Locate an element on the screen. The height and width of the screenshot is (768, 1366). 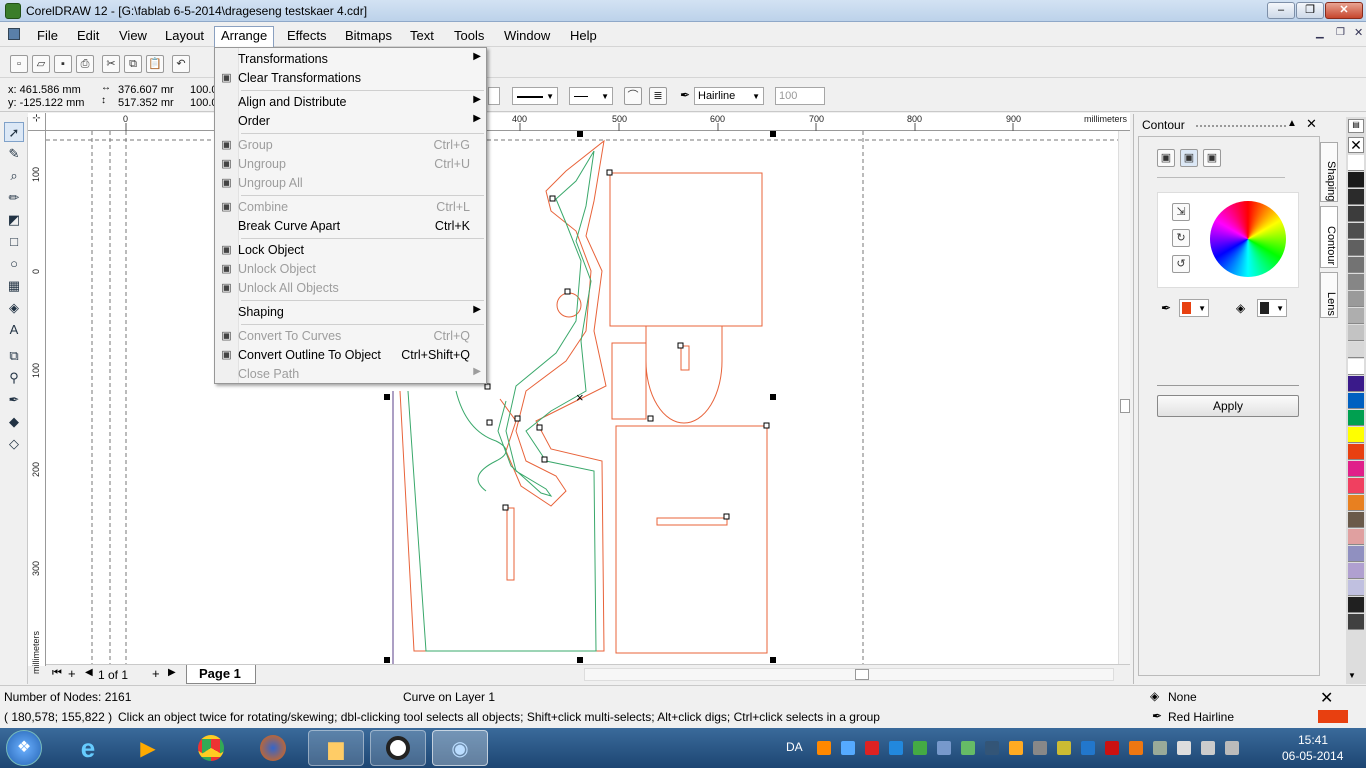
flag-icon is located at coordinates (1184, 748).